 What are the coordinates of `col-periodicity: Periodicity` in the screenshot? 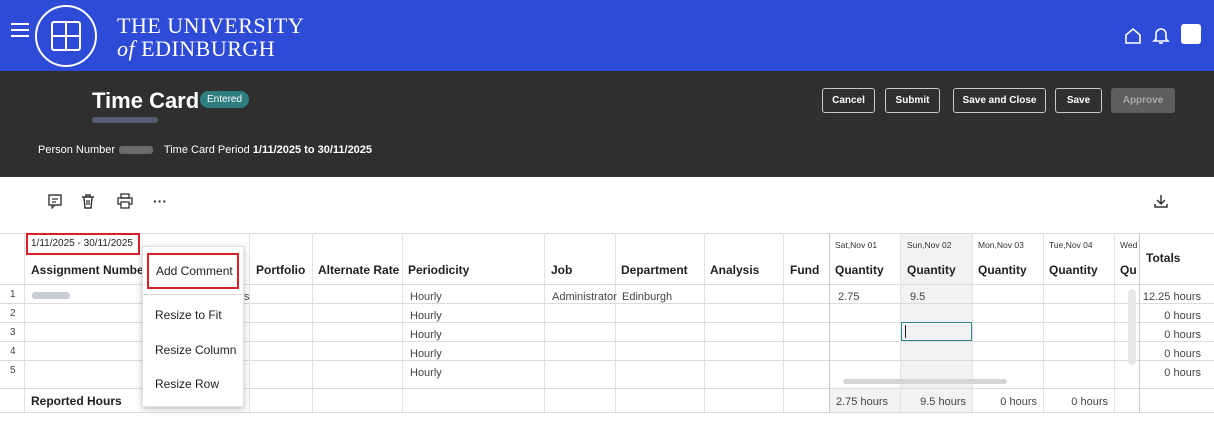 It's located at (438, 270).